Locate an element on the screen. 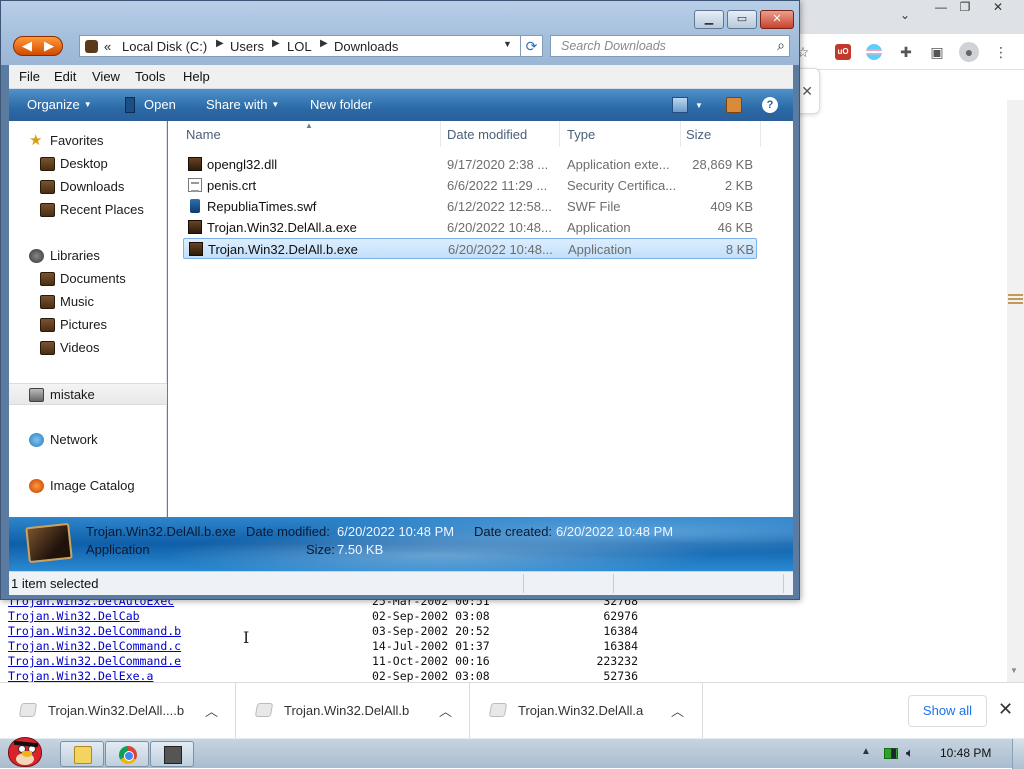  show-desktop-button is located at coordinates (1018, 754).